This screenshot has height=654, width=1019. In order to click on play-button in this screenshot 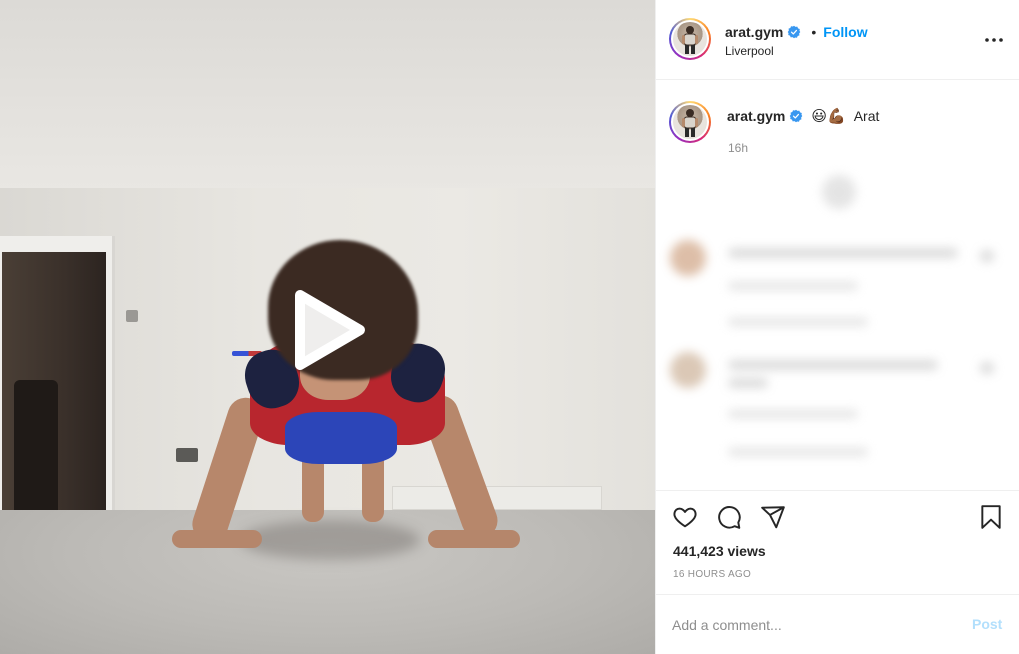, I will do `click(325, 330)`.